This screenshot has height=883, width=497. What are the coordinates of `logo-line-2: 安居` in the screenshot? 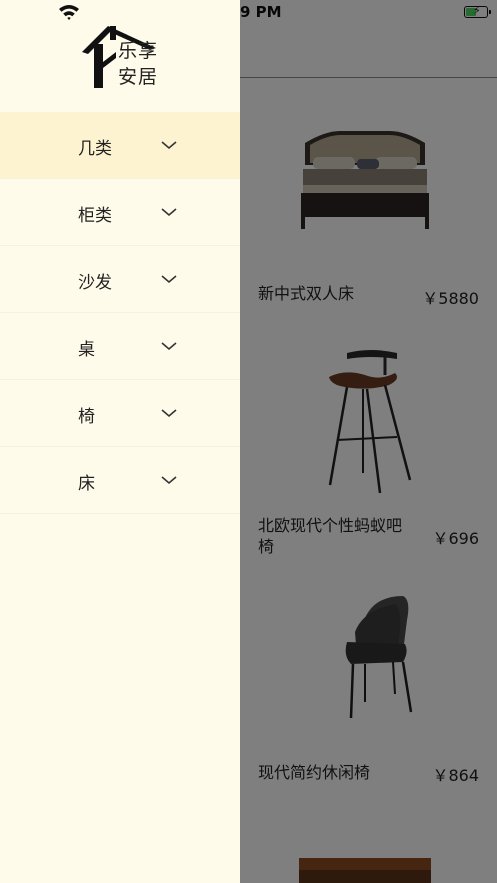 It's located at (138, 77).